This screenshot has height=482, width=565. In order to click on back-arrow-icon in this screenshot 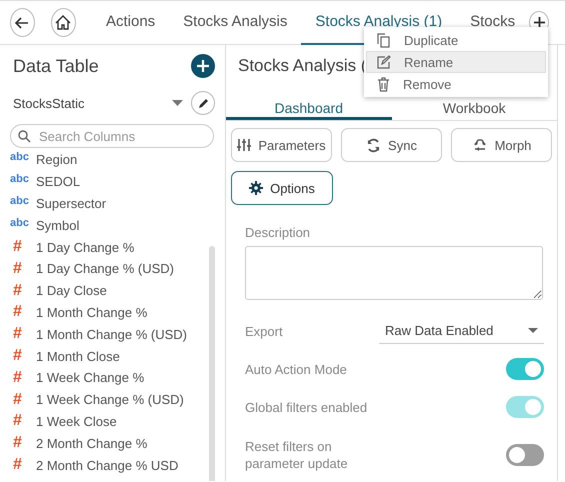, I will do `click(22, 22)`.